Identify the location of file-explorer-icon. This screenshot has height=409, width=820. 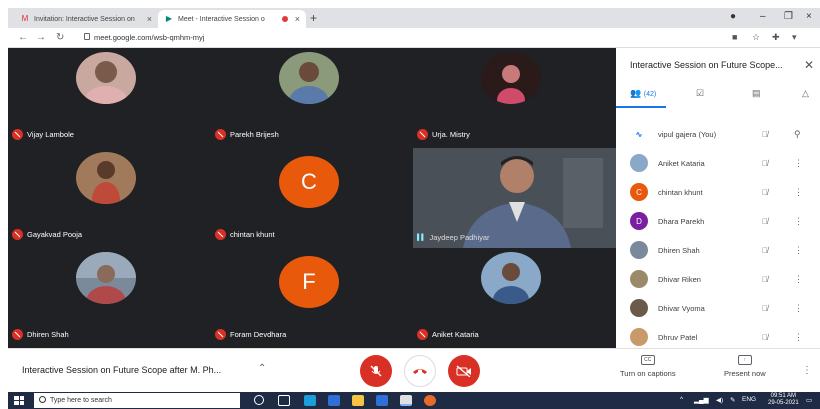
(358, 400).